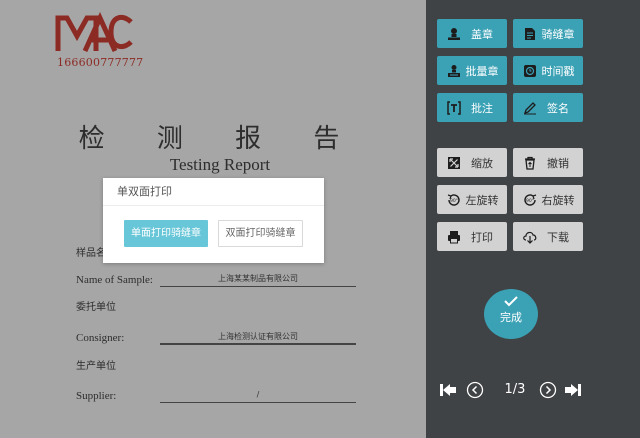  What do you see at coordinates (558, 108) in the screenshot?
I see `sign-label: 签名` at bounding box center [558, 108].